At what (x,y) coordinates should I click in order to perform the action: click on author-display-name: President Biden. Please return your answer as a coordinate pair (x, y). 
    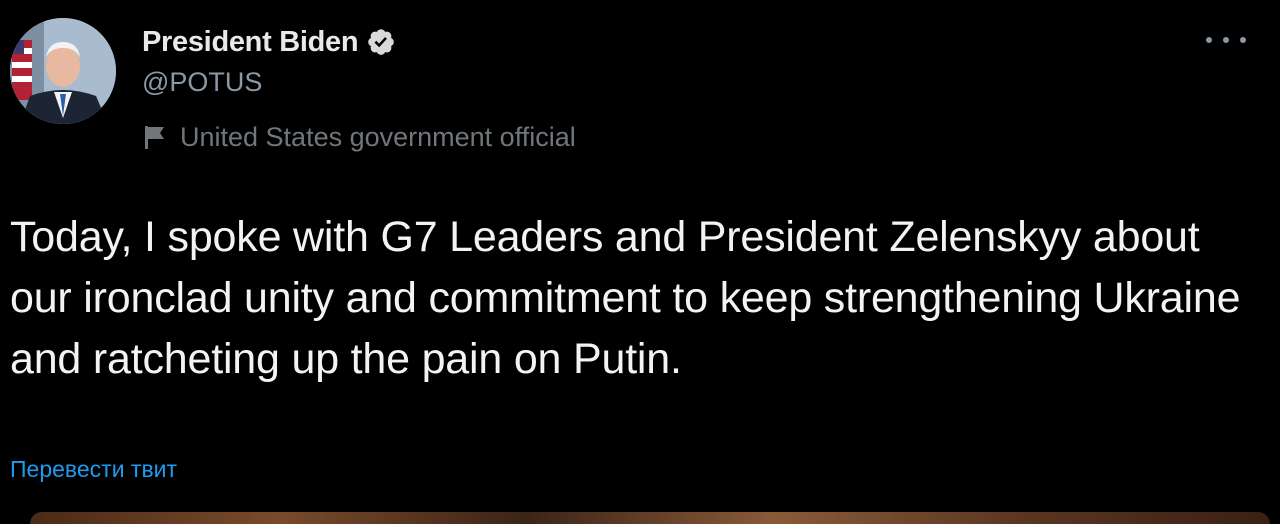
    Looking at the image, I should click on (250, 42).